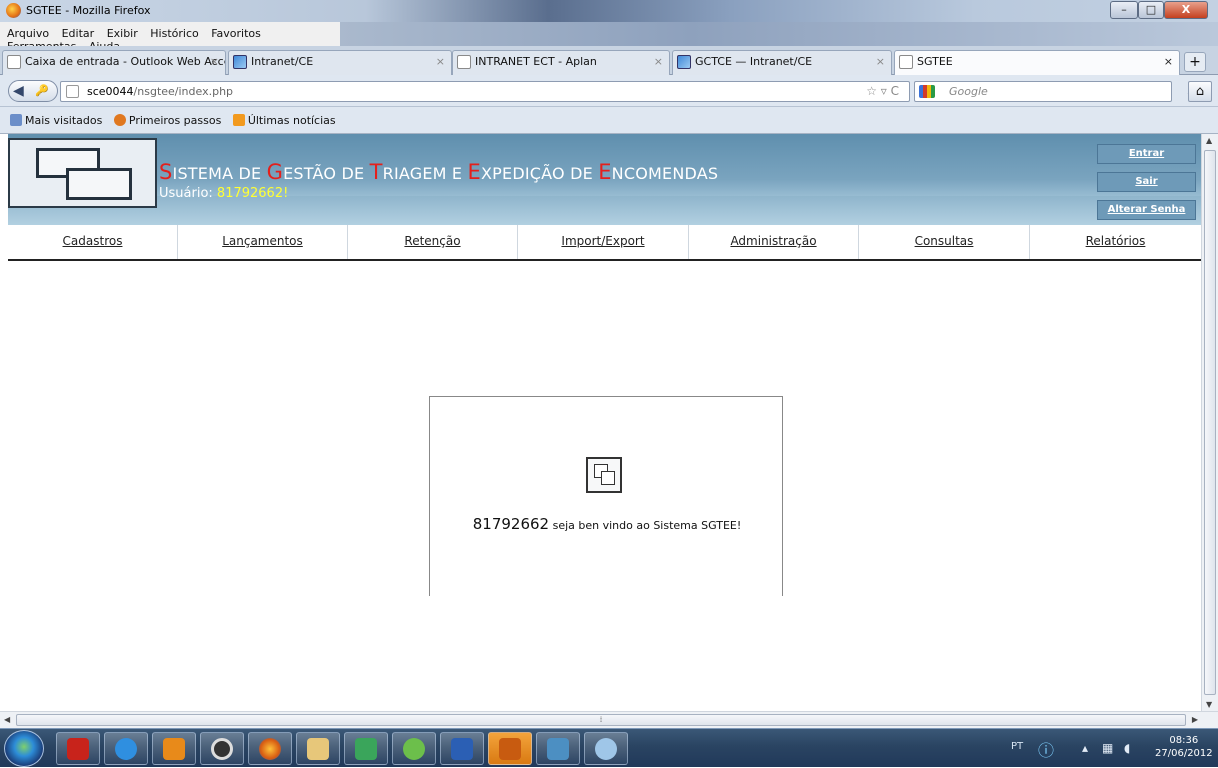  I want to click on taskbar-messenger, so click(414, 748).